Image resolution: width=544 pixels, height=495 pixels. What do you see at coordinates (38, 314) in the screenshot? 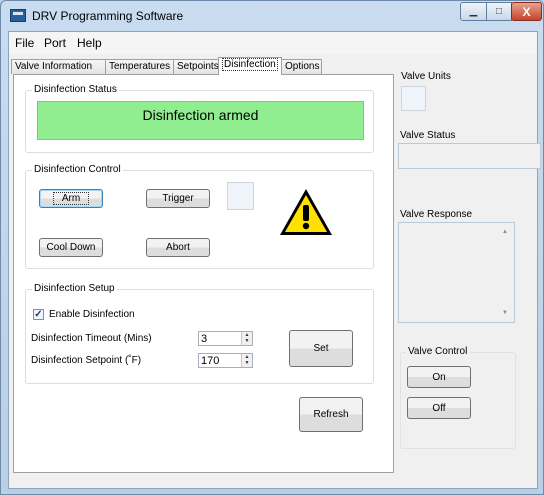
I see `enable-disinfection-checkbox: ✓` at bounding box center [38, 314].